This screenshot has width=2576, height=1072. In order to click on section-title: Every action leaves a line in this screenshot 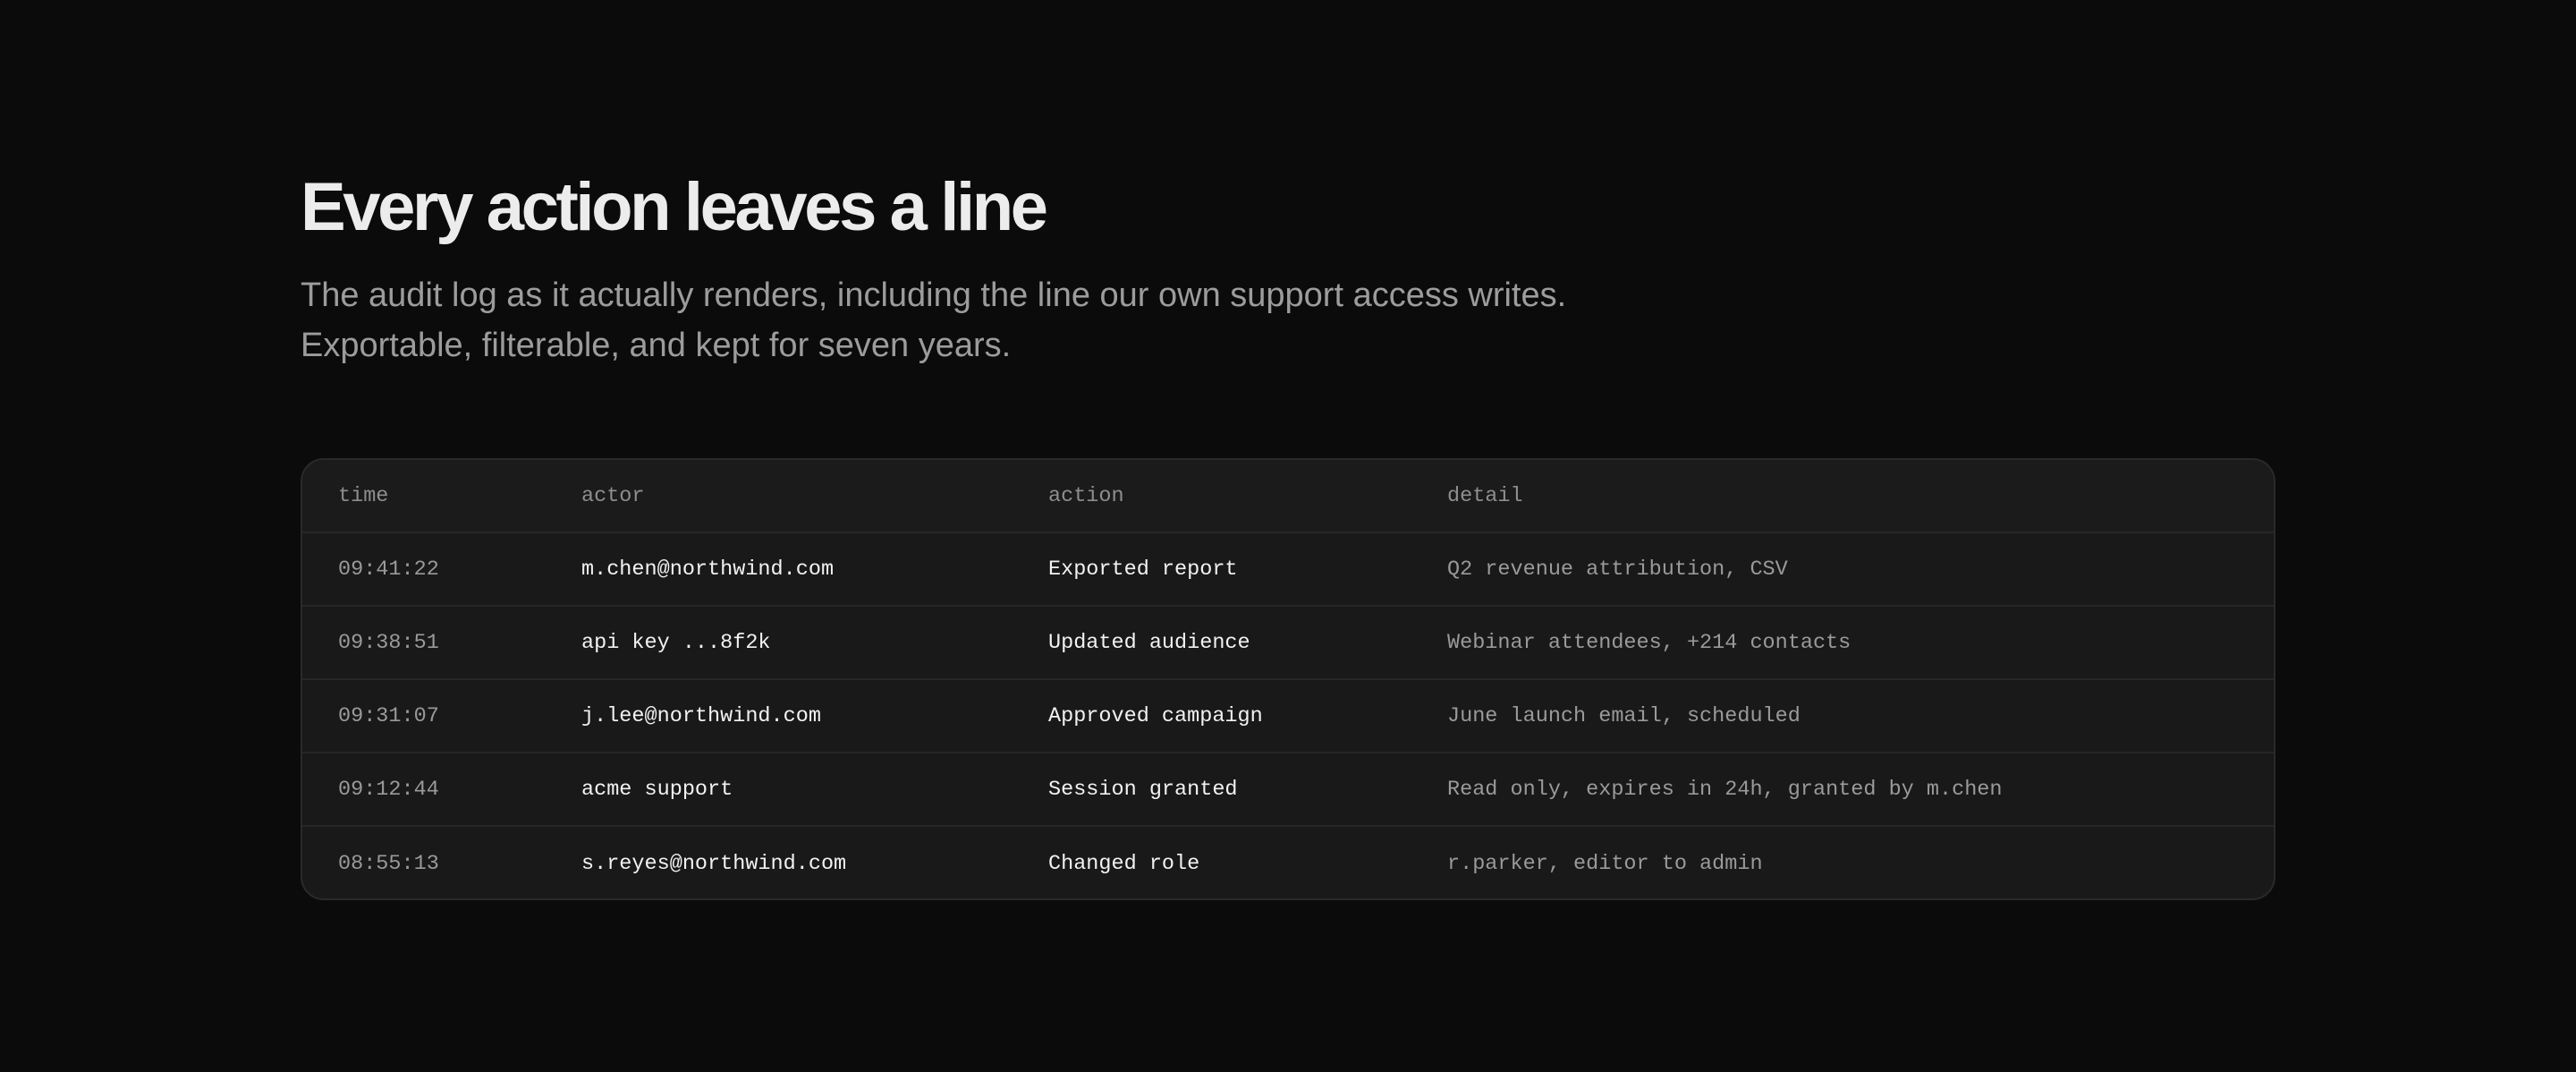, I will do `click(674, 207)`.